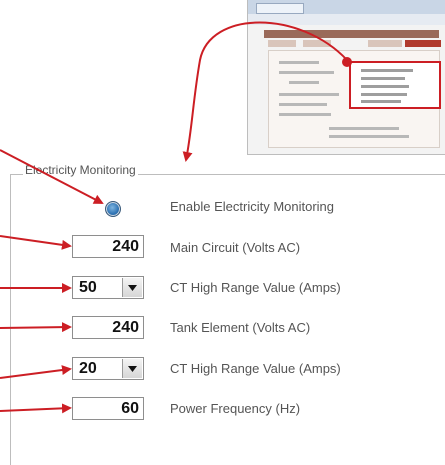 The image size is (445, 465). What do you see at coordinates (88, 368) in the screenshot?
I see `ct-range-value-2: 20` at bounding box center [88, 368].